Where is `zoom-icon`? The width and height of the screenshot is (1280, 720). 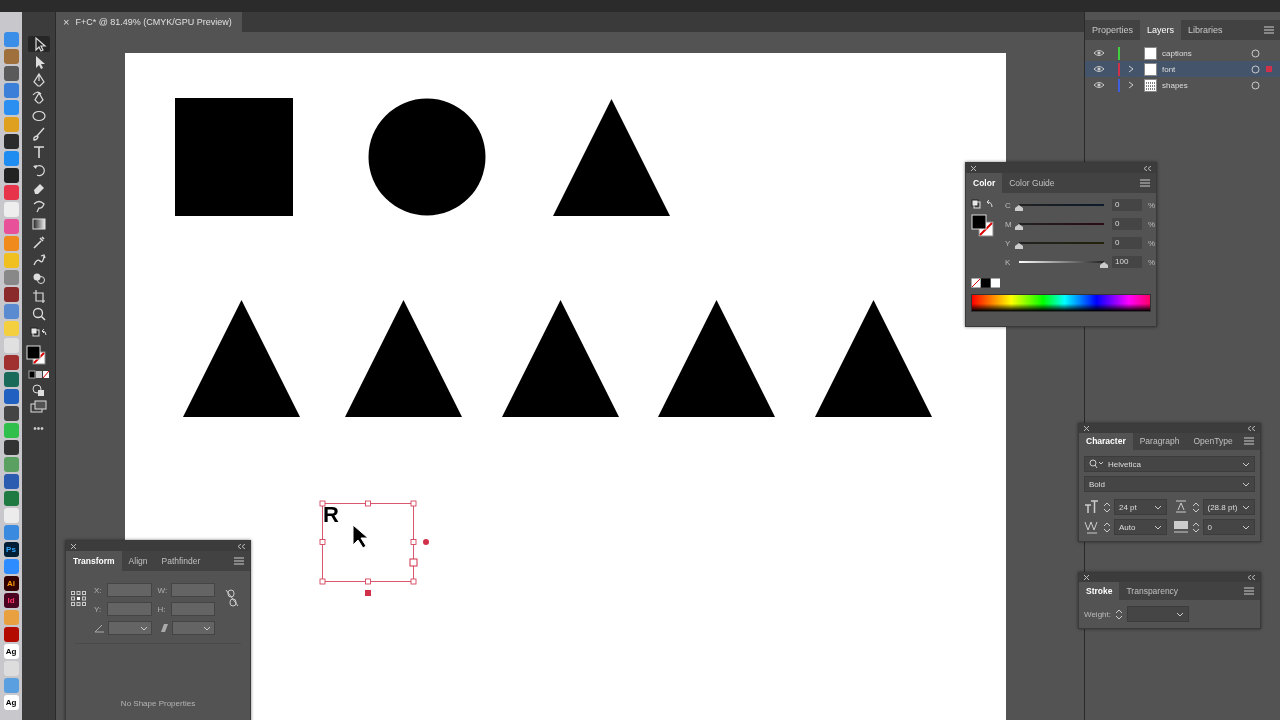 zoom-icon is located at coordinates (38, 314).